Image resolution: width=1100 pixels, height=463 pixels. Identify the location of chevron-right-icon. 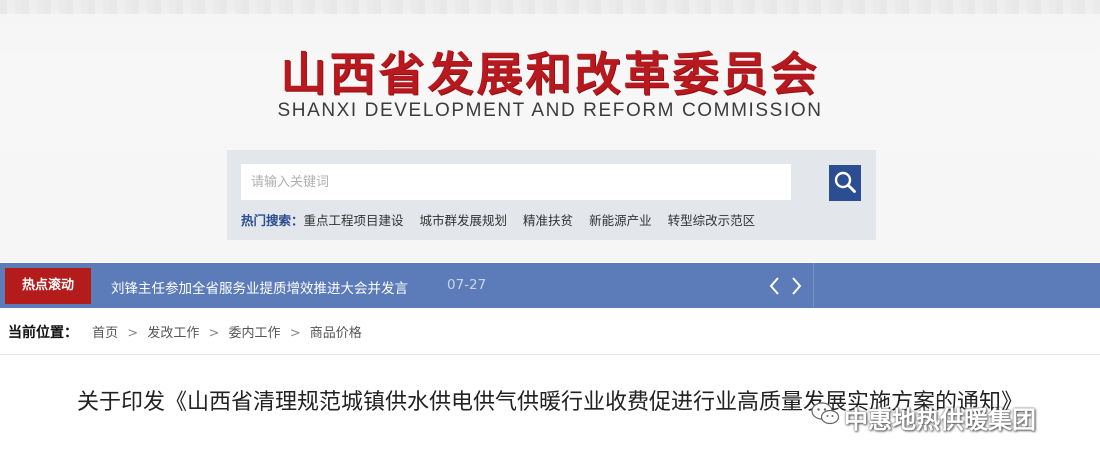
(797, 286).